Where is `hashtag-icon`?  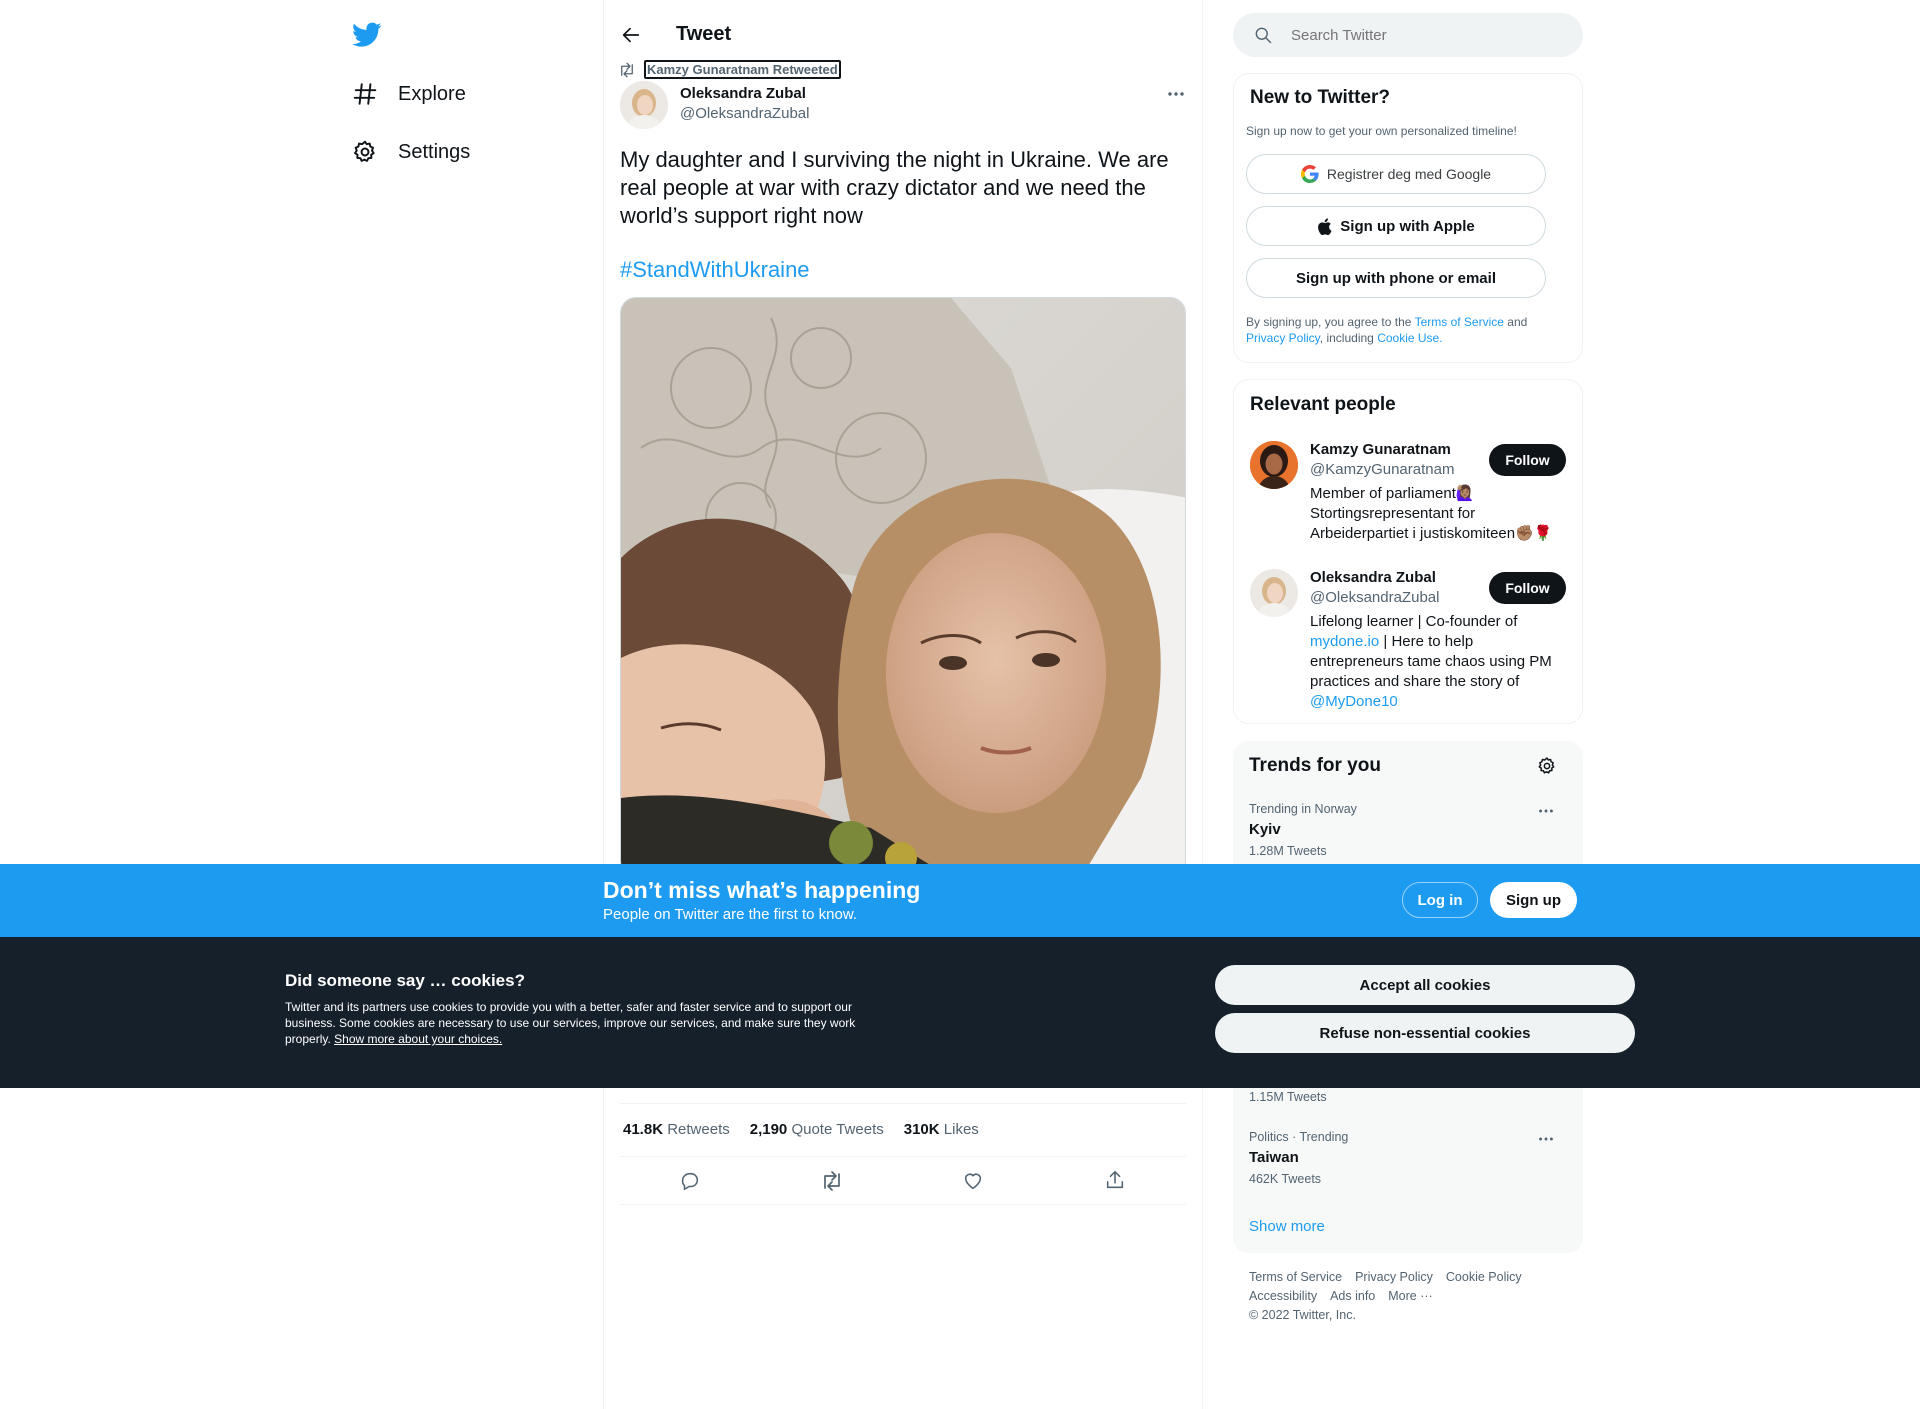 hashtag-icon is located at coordinates (365, 94).